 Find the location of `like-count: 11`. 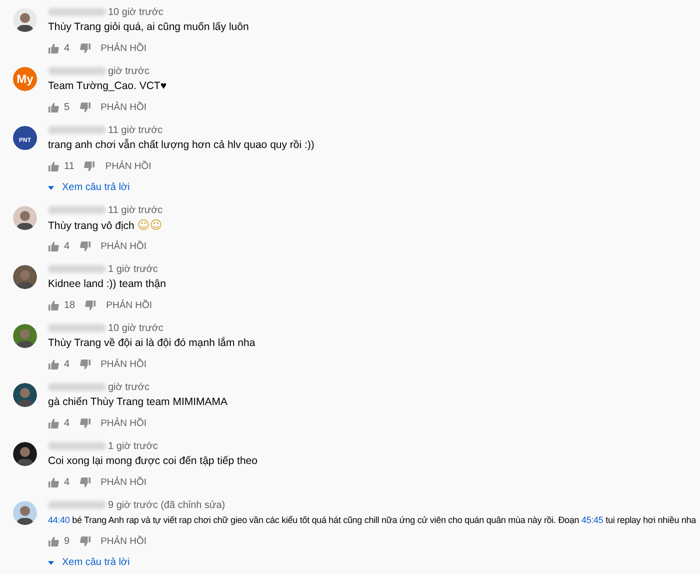

like-count: 11 is located at coordinates (69, 166).